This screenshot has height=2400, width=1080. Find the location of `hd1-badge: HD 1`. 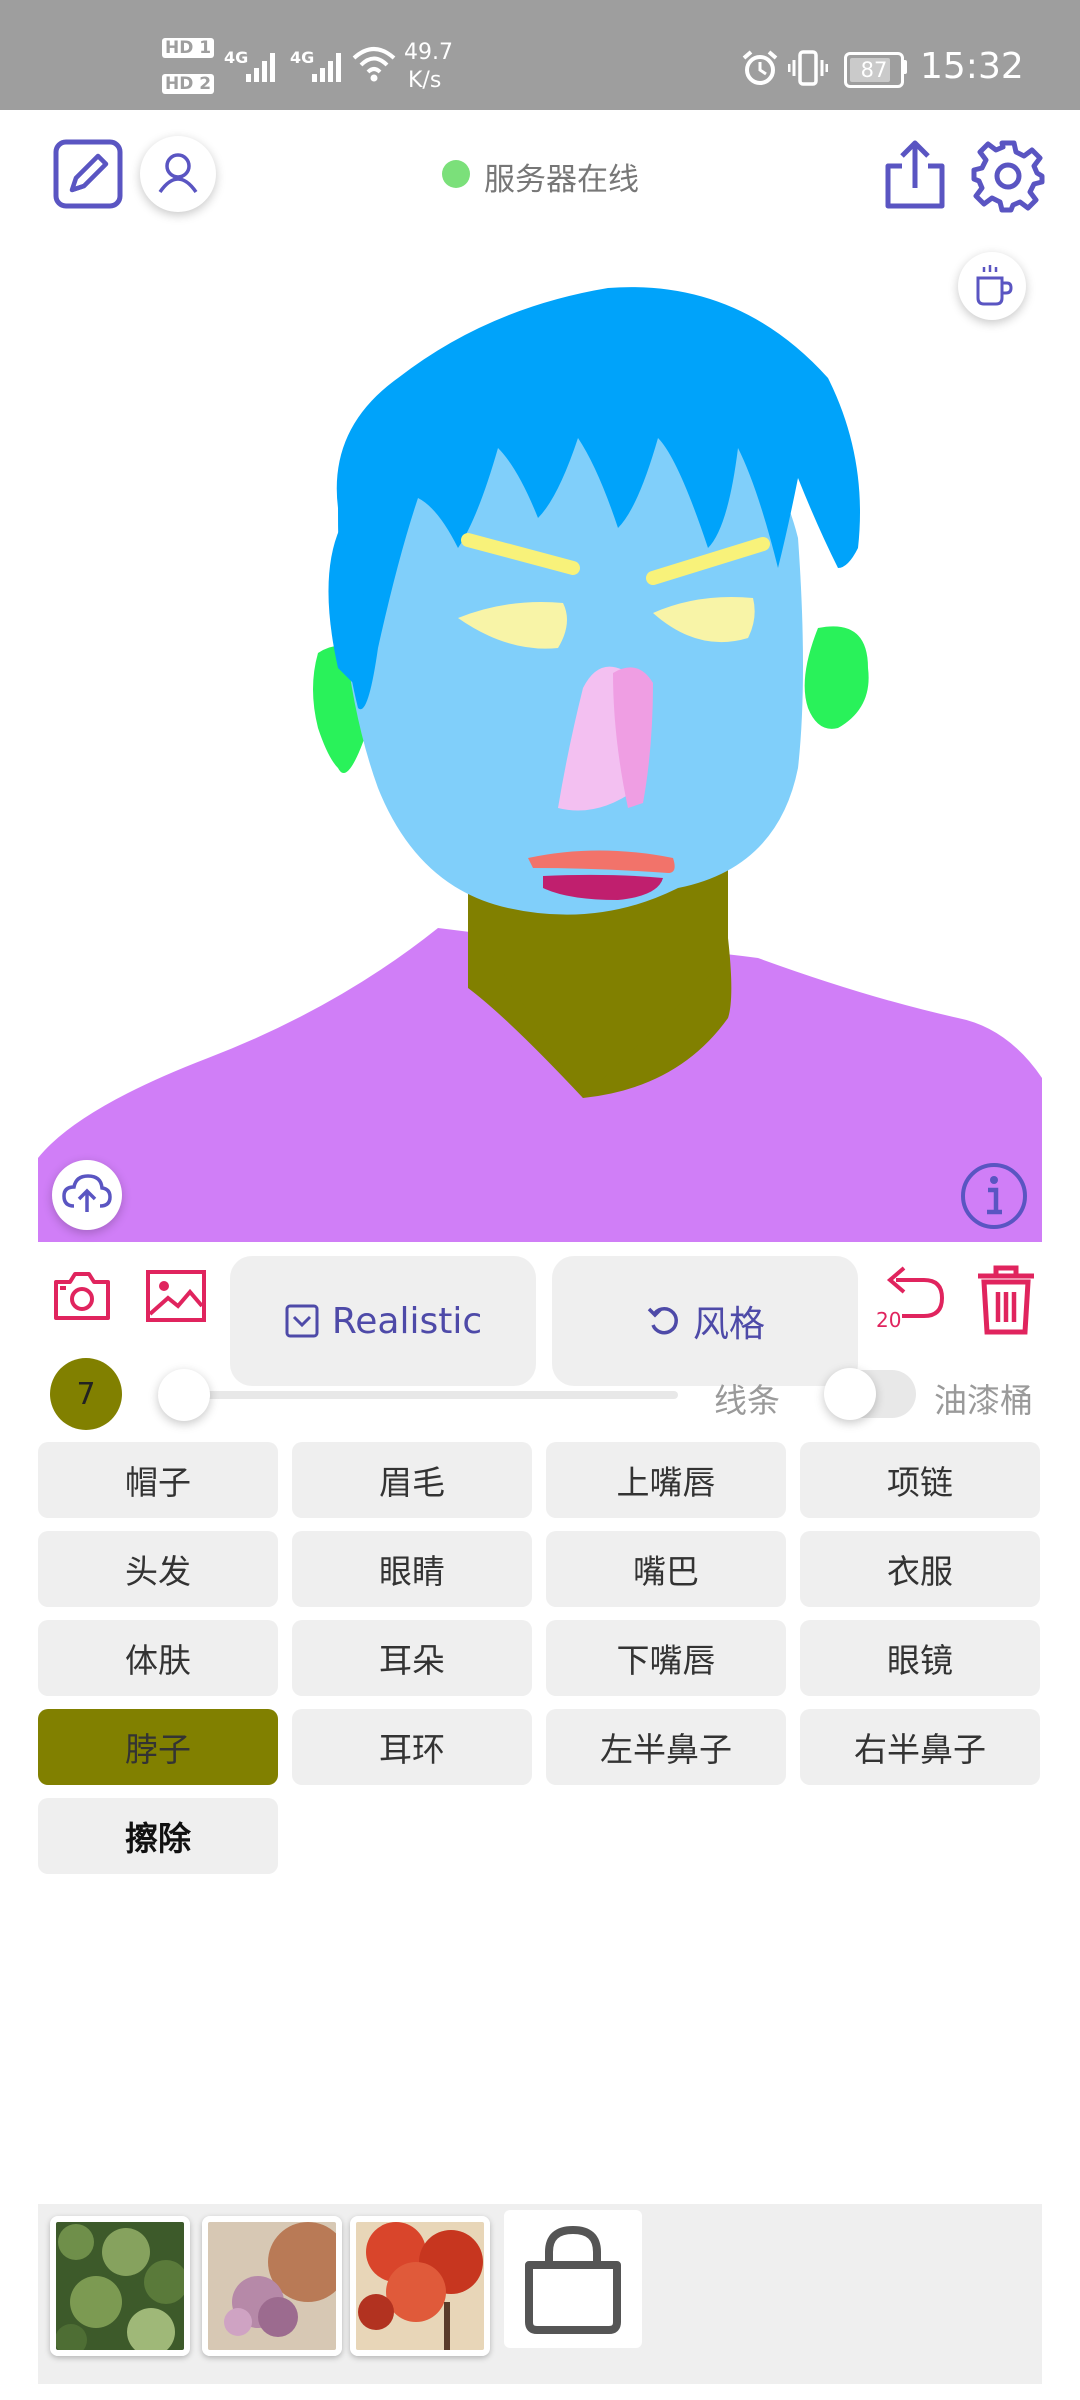

hd1-badge: HD 1 is located at coordinates (188, 48).